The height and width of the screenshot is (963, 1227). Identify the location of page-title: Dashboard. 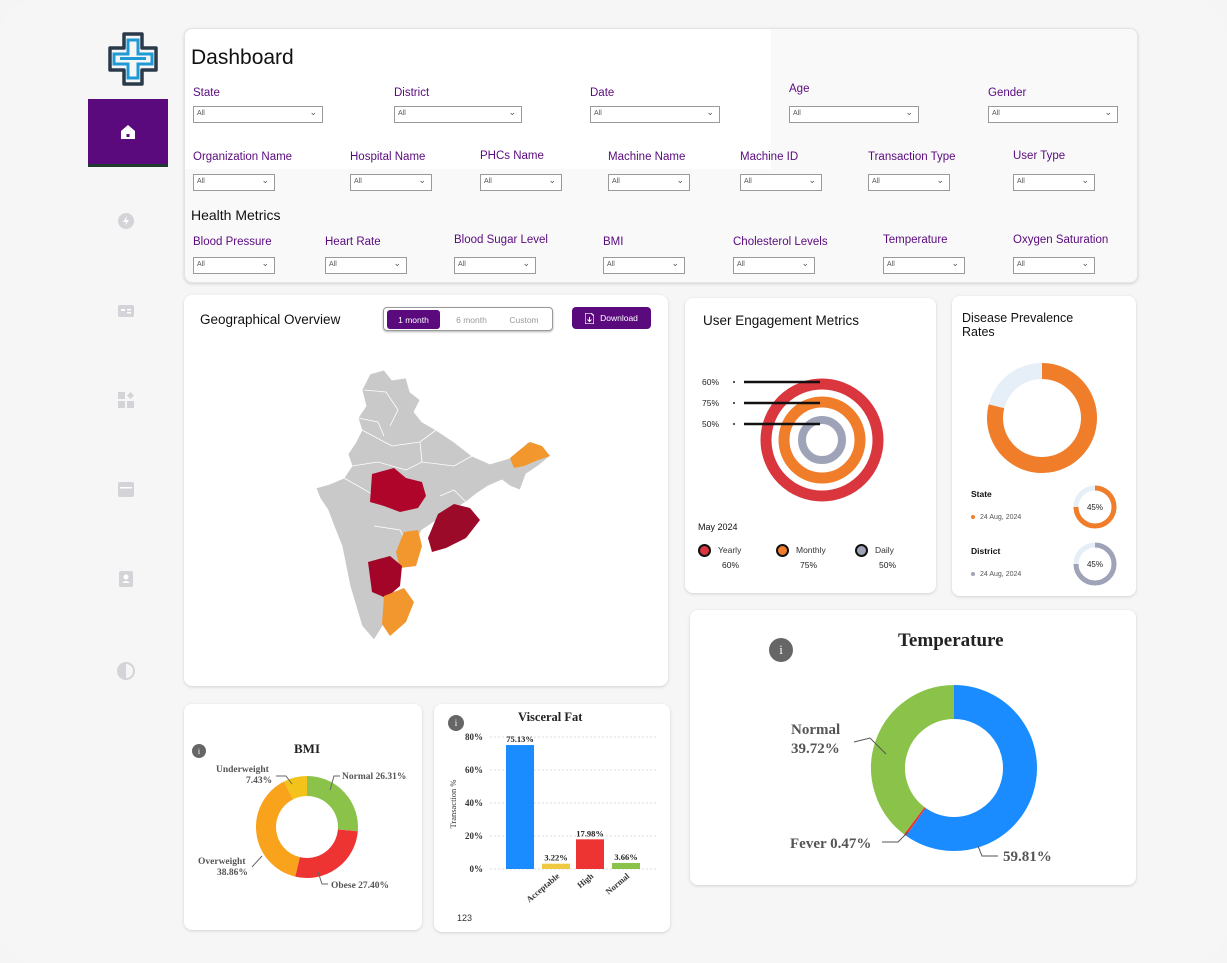
(242, 57).